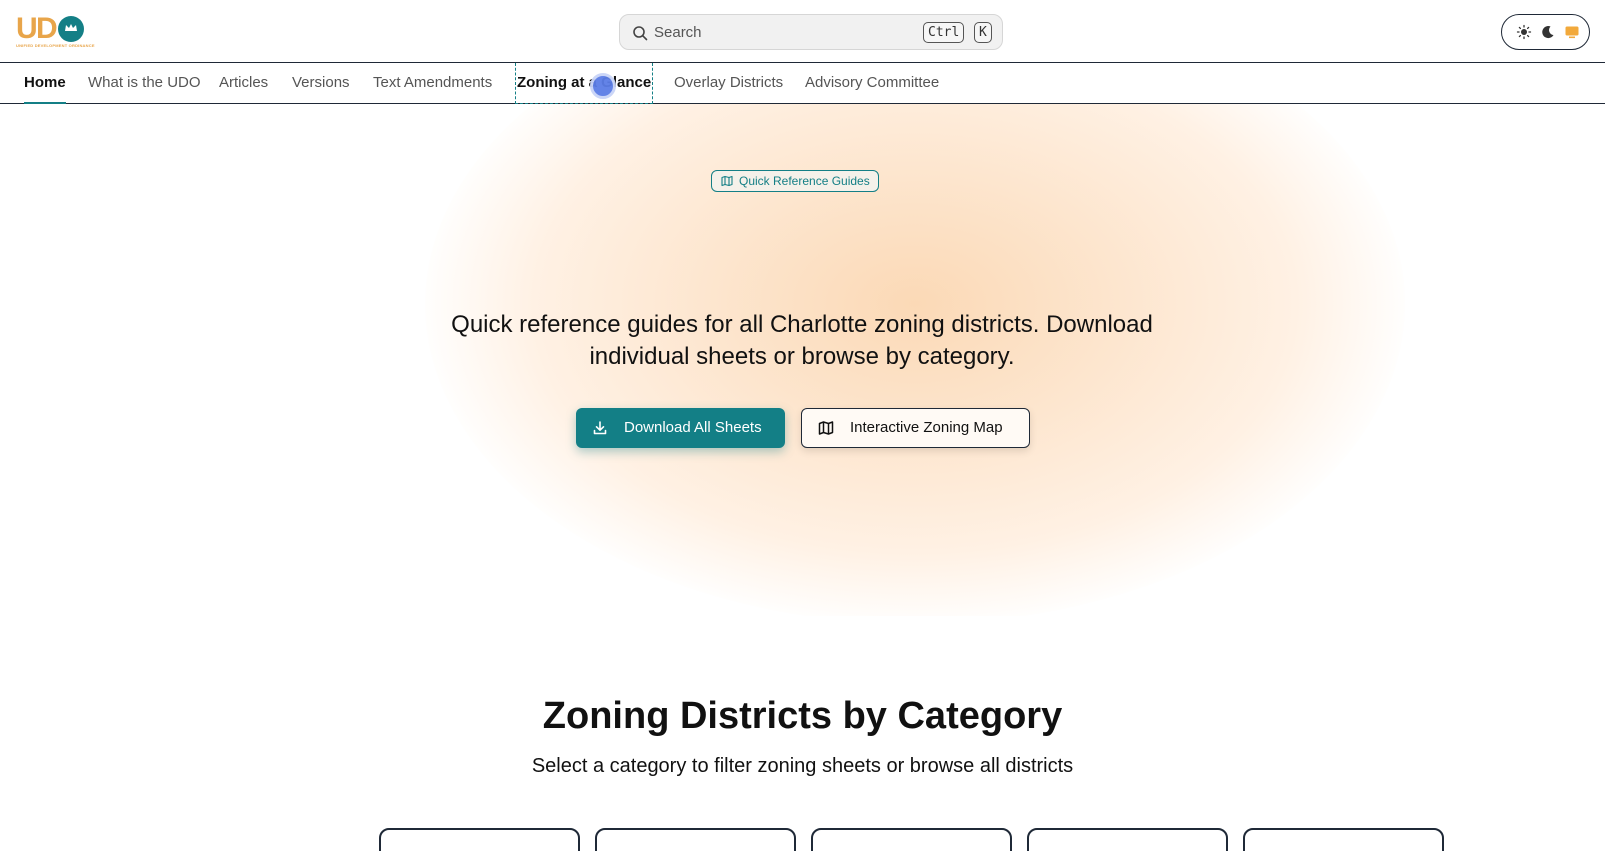  I want to click on search-placeholder: Search, so click(678, 32).